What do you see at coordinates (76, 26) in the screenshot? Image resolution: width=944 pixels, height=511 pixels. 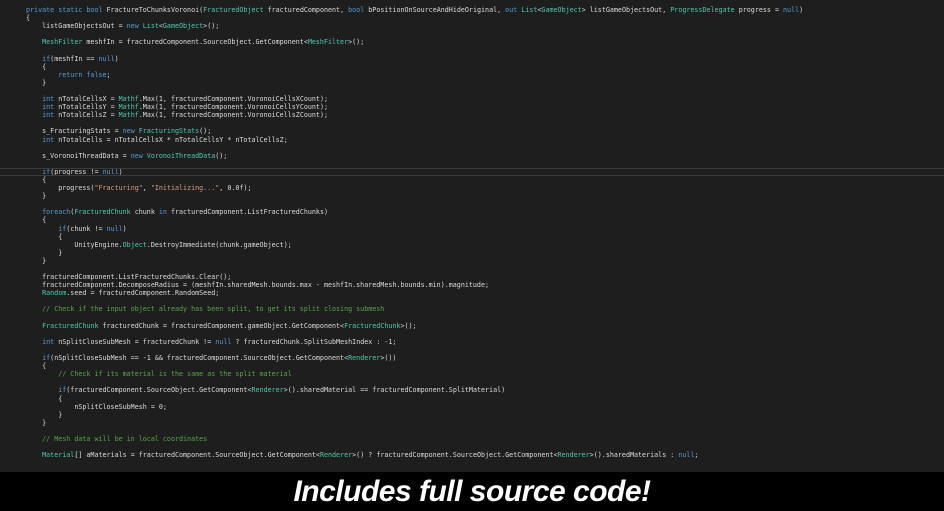 I see `code-token: listGameObjectsOut =` at bounding box center [76, 26].